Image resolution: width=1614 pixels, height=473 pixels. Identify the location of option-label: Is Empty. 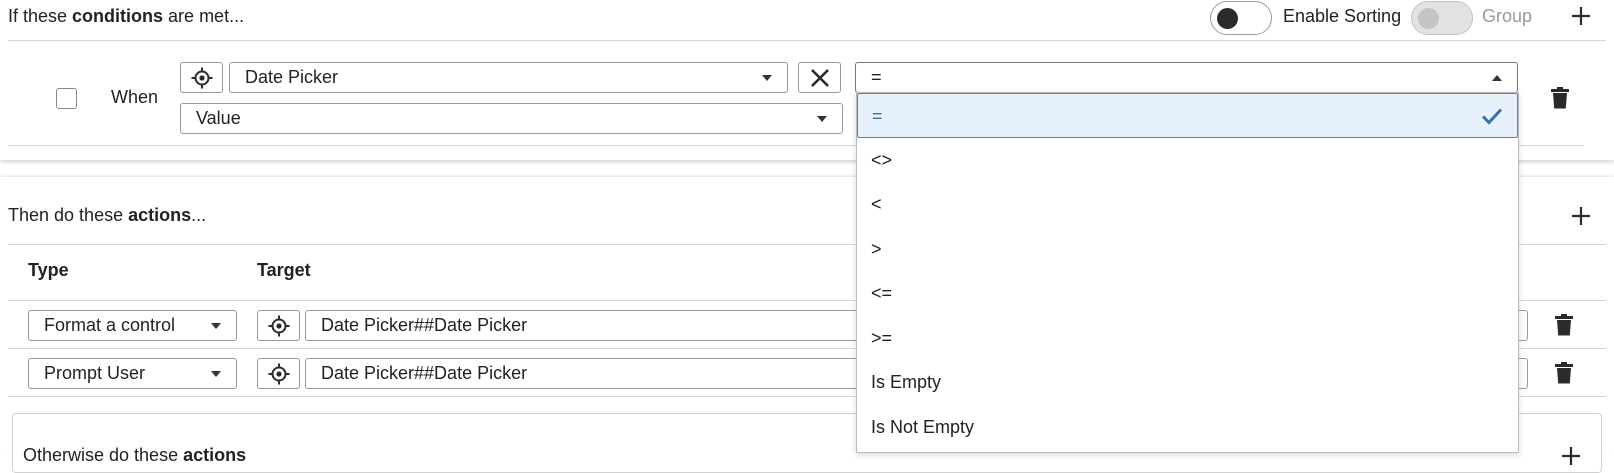
(906, 382).